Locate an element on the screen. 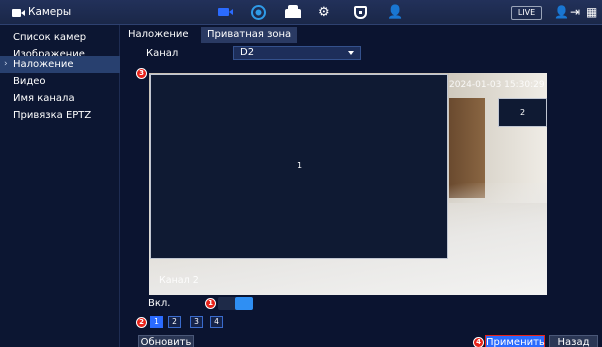  annotation-badge-4: 4 is located at coordinates (478, 342).